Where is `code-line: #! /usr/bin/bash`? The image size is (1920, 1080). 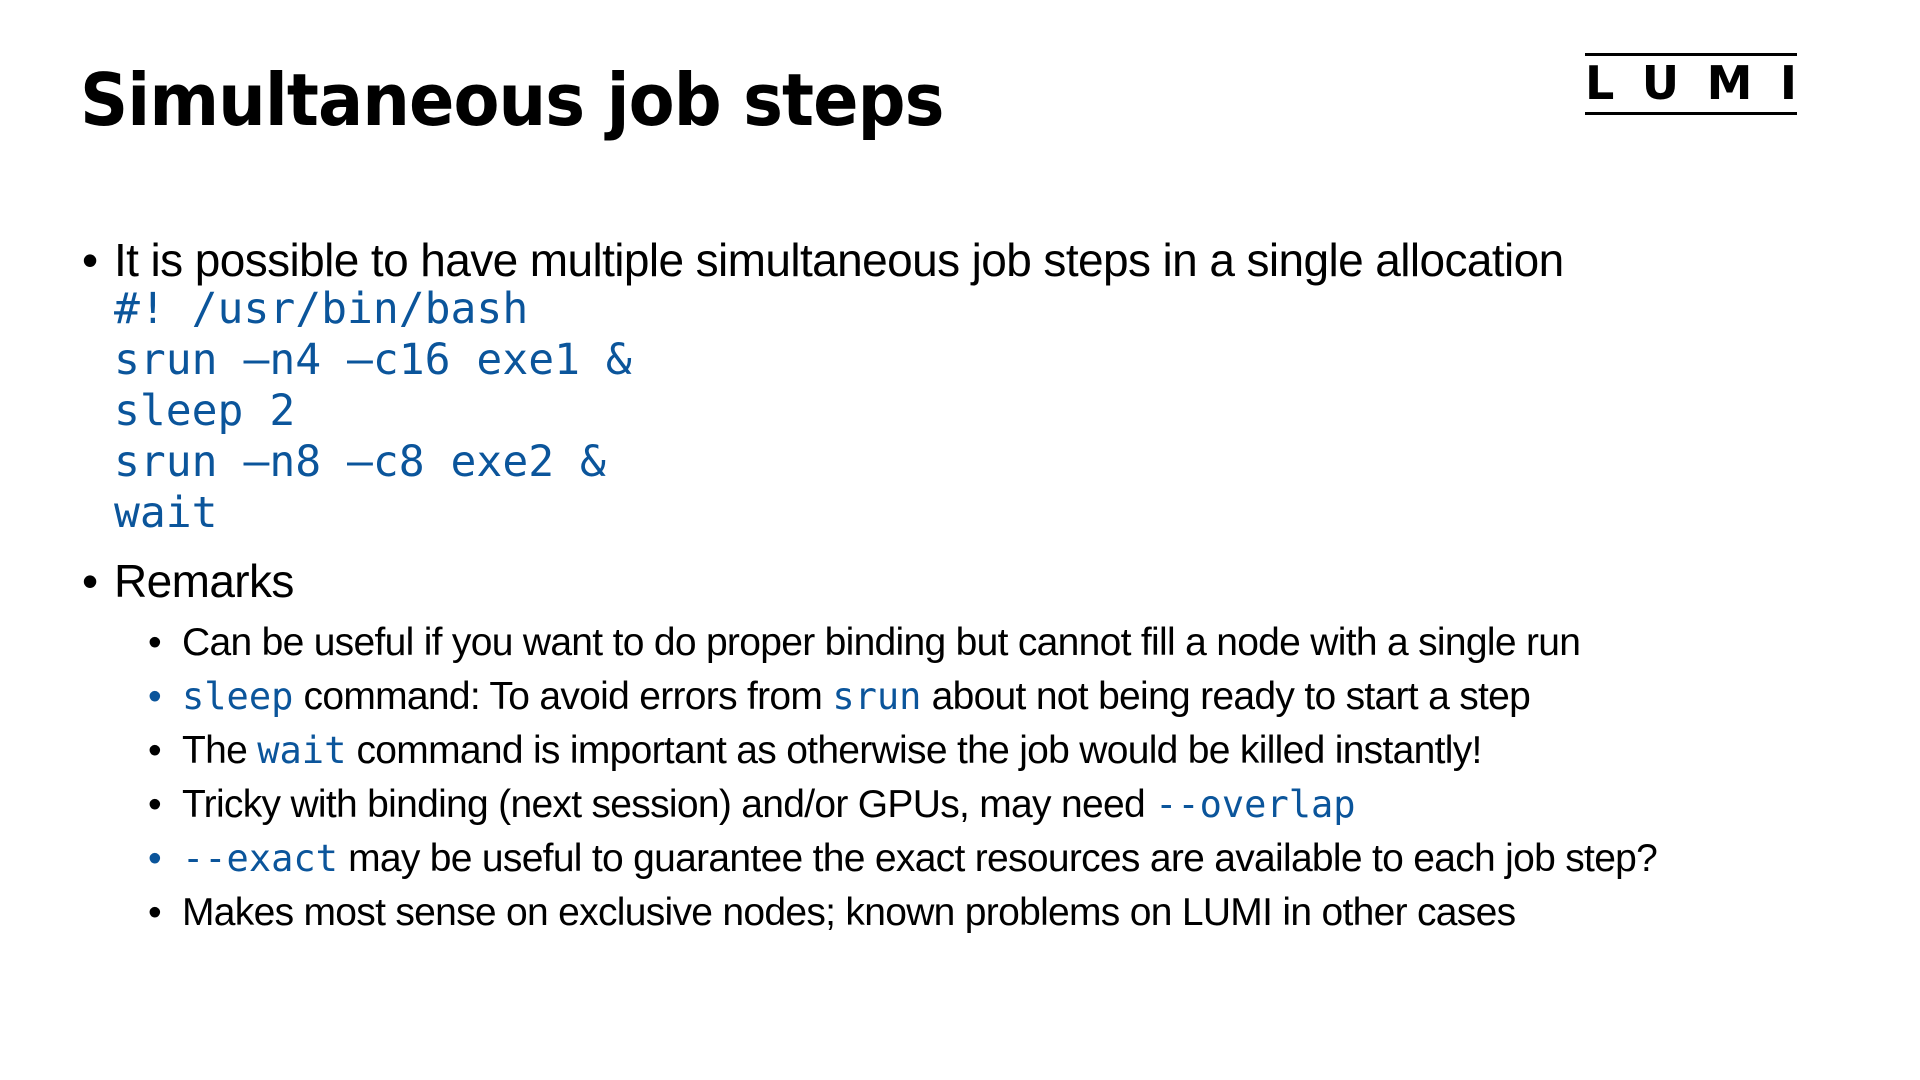 code-line: #! /usr/bin/bash is located at coordinates (321, 309).